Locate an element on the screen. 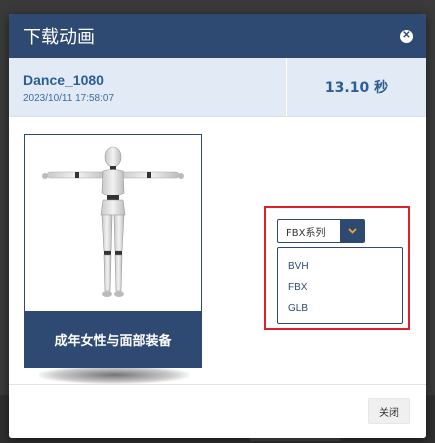 The height and width of the screenshot is (443, 435). animation-duration-cell: 13.10 秒 is located at coordinates (356, 87).